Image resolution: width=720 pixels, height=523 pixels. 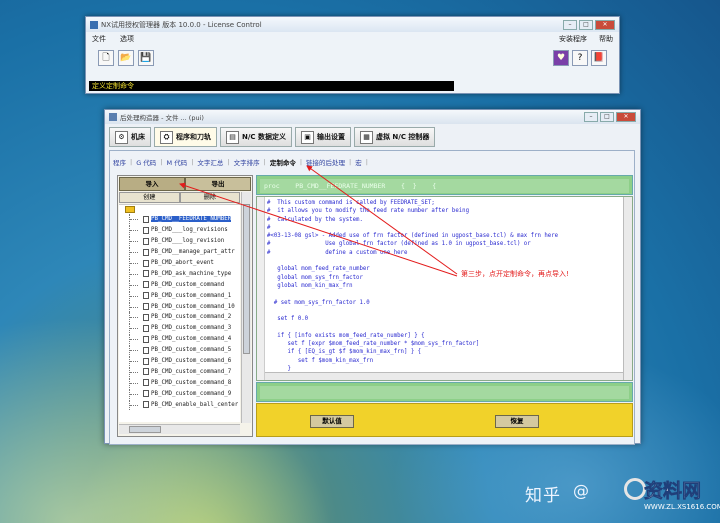 What do you see at coordinates (126, 58) in the screenshot?
I see `open-folder-icon: 📂` at bounding box center [126, 58].